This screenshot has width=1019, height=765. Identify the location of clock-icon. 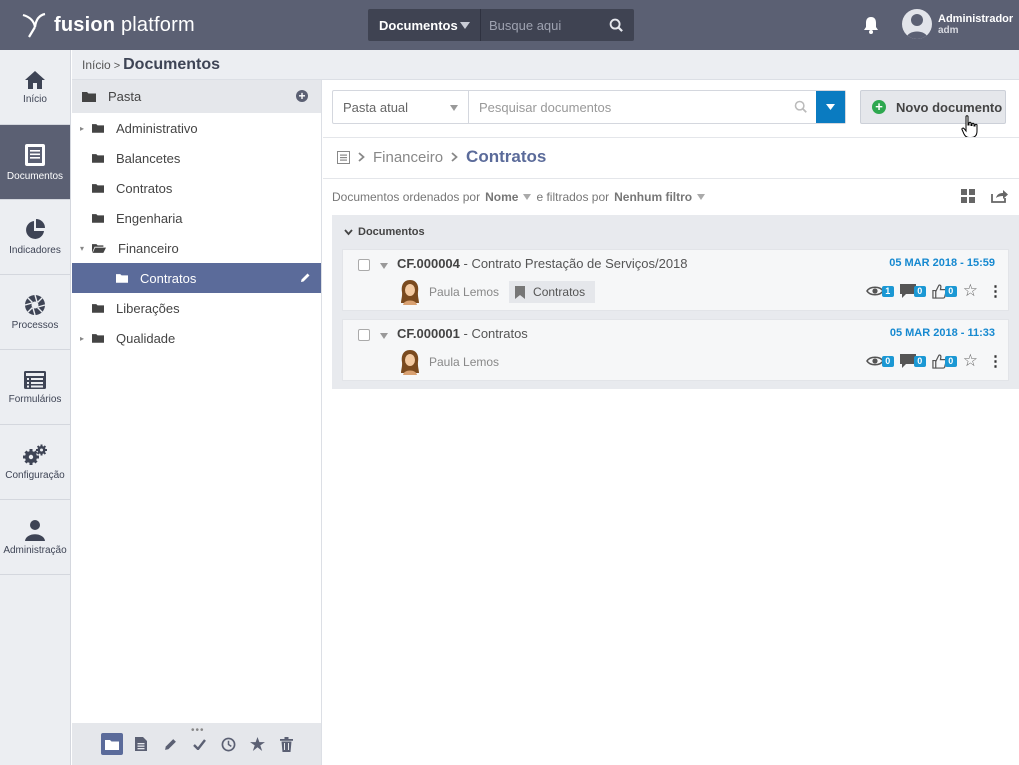
(228, 744).